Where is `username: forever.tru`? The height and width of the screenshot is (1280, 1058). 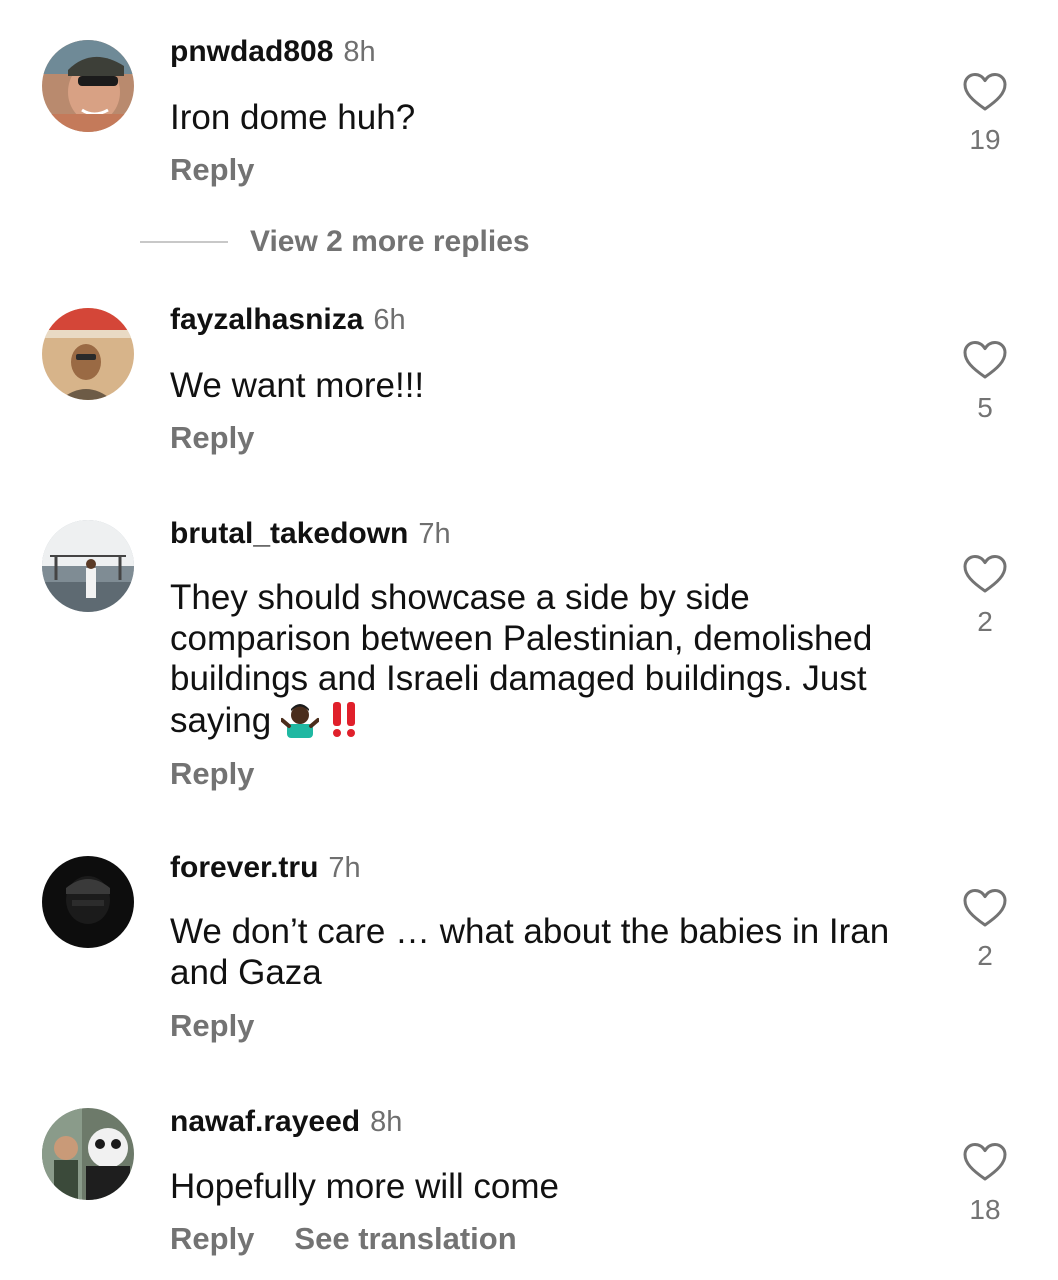
username: forever.tru is located at coordinates (244, 867).